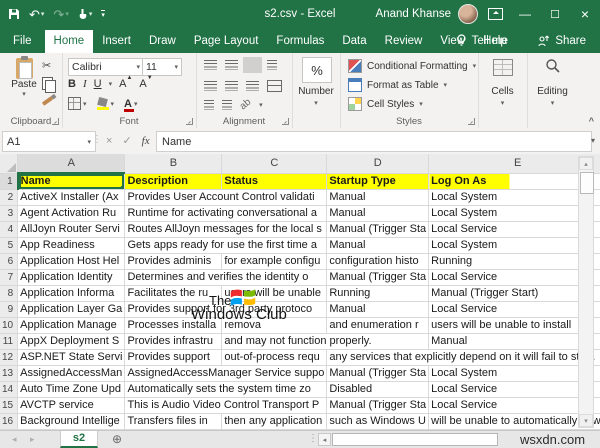  Describe the element at coordinates (514, 261) in the screenshot. I see `cell-E6: Running` at that location.